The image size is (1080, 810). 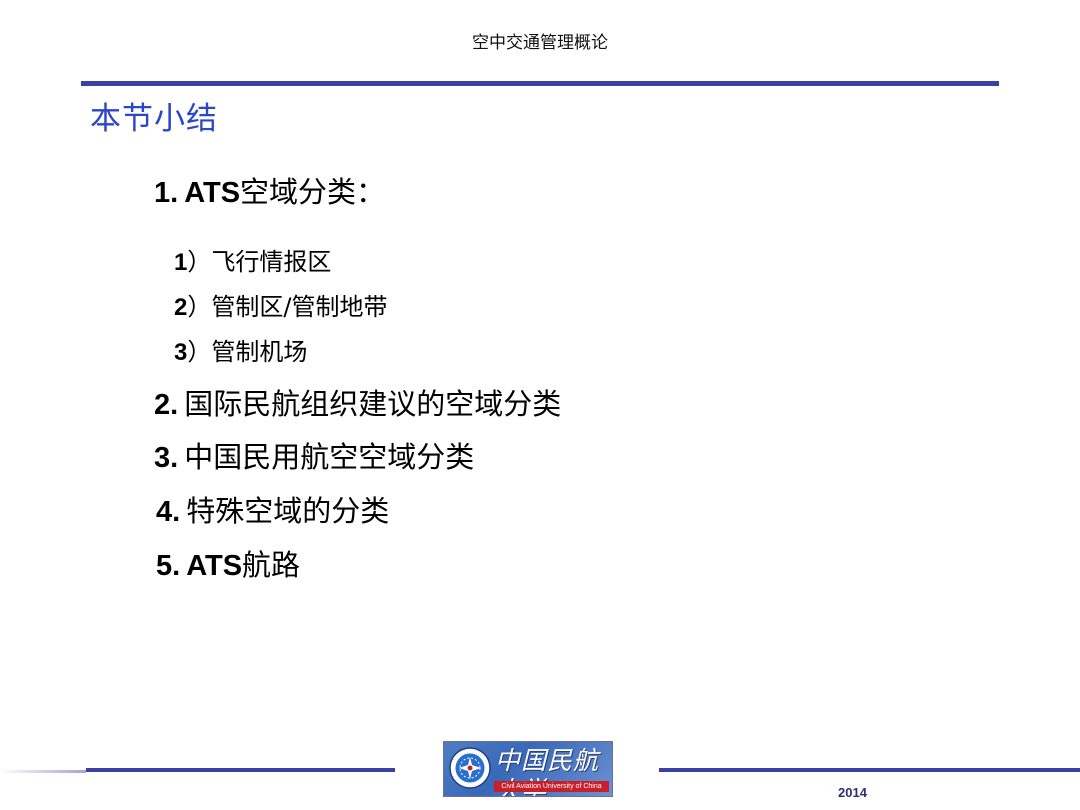 I want to click on sub-item-2: 2）管制区/管制地带, so click(x=280, y=307).